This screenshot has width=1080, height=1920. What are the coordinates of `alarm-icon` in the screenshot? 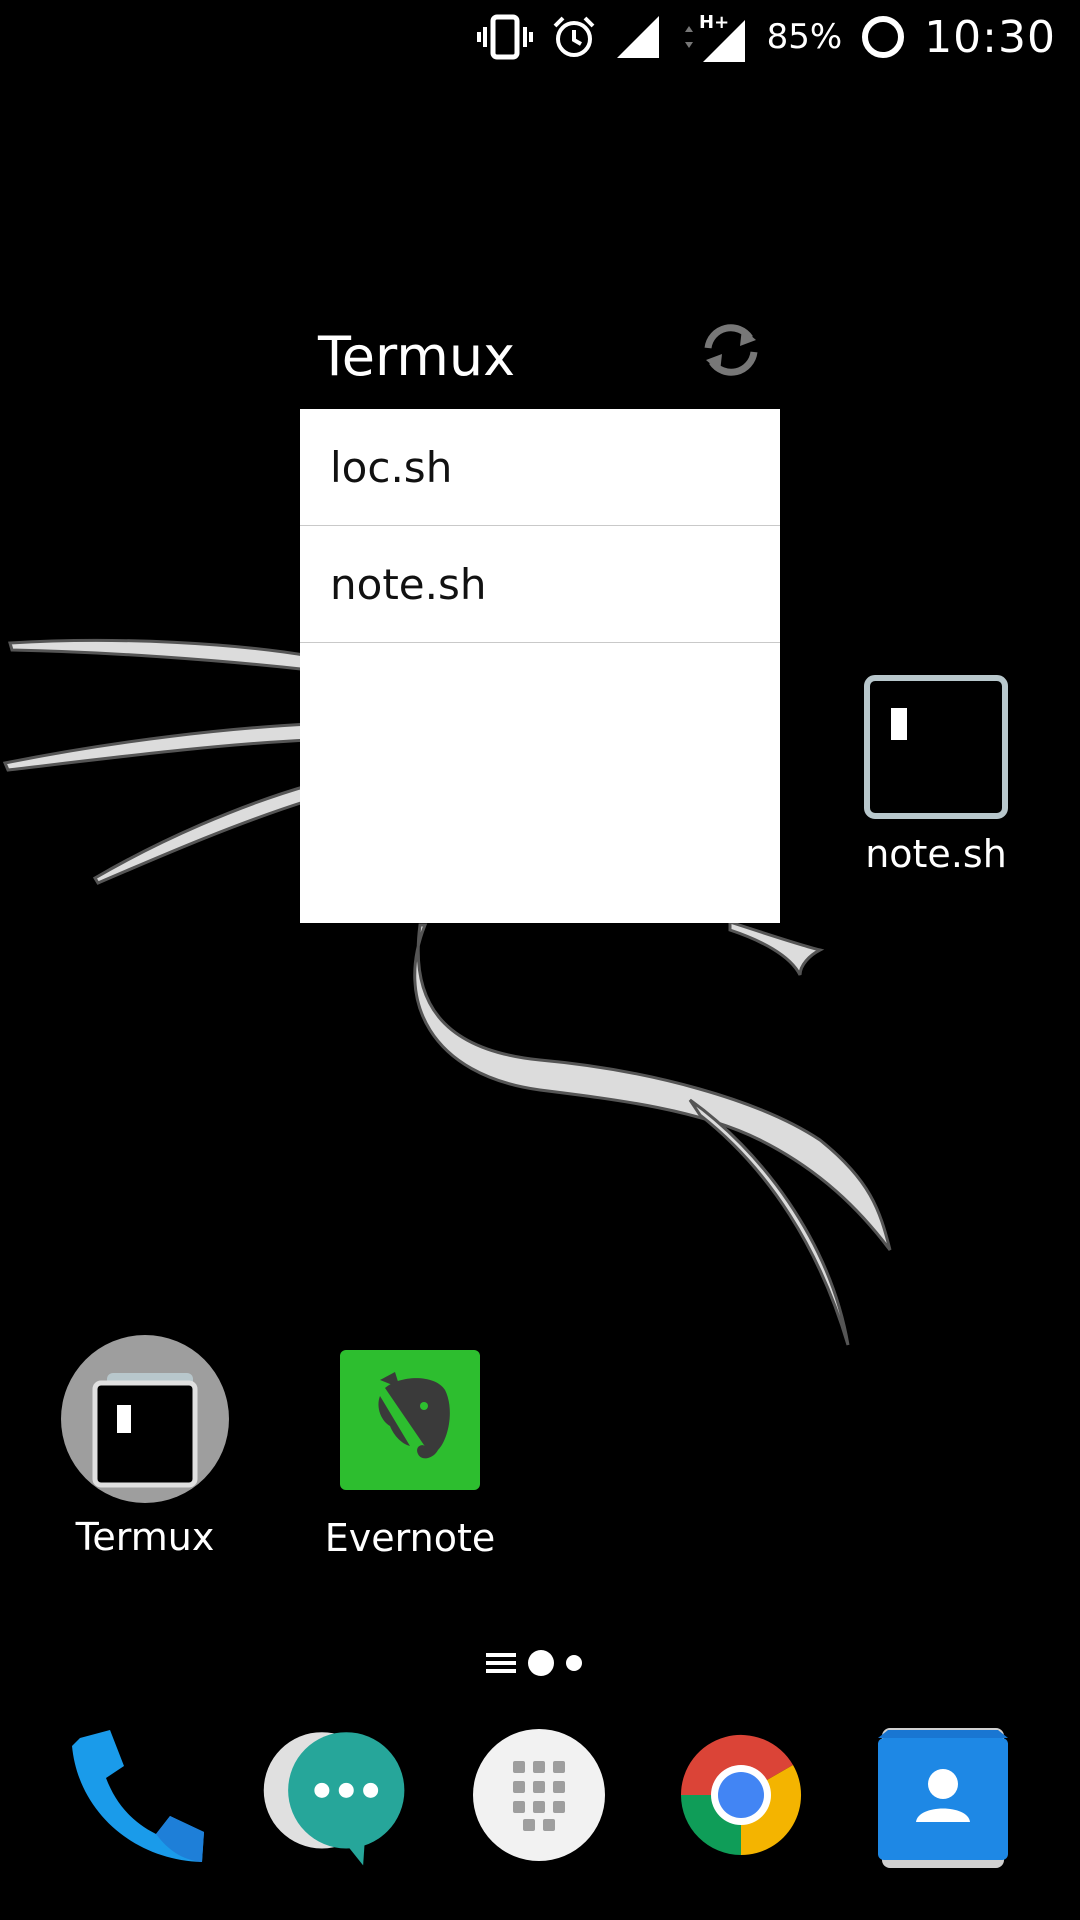 It's located at (574, 37).